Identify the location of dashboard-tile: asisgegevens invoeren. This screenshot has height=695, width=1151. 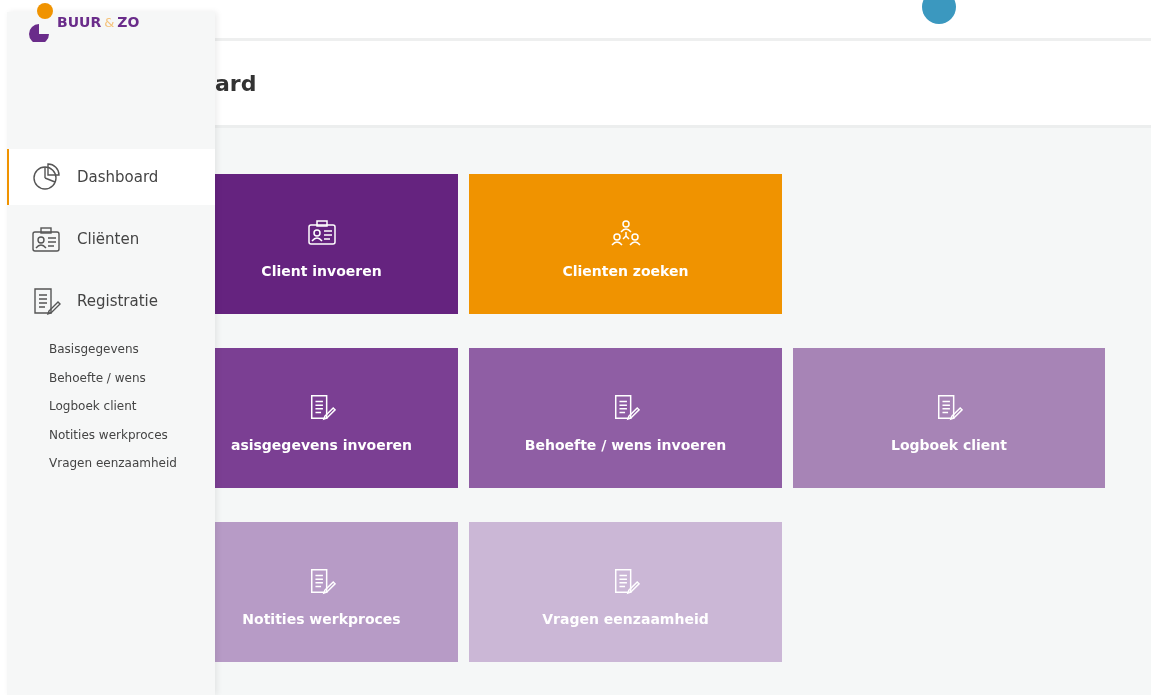
(336, 418).